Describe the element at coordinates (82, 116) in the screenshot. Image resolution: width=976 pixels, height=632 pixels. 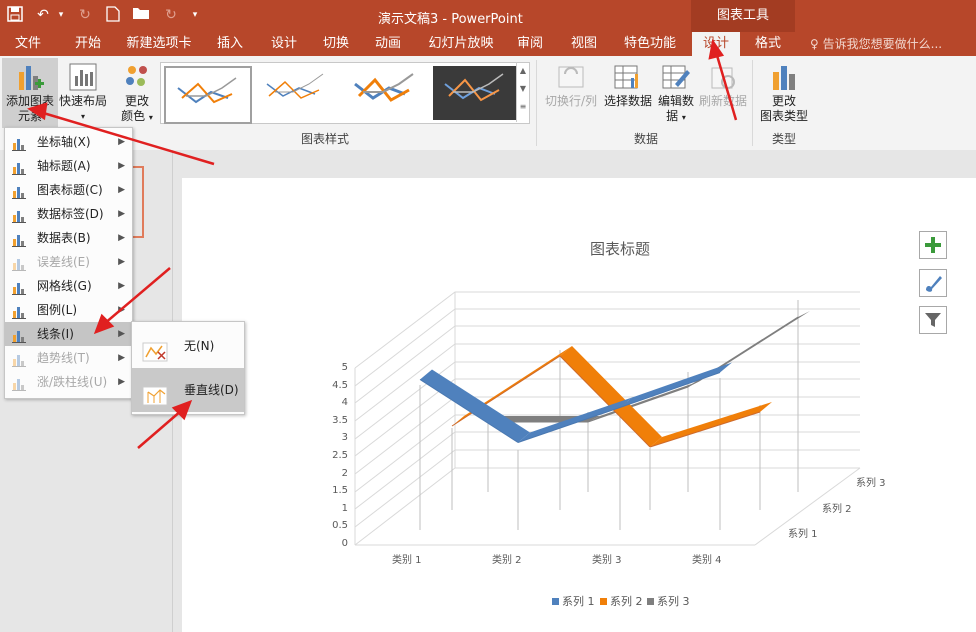
I see `chevron-down-icon: ▾` at that location.